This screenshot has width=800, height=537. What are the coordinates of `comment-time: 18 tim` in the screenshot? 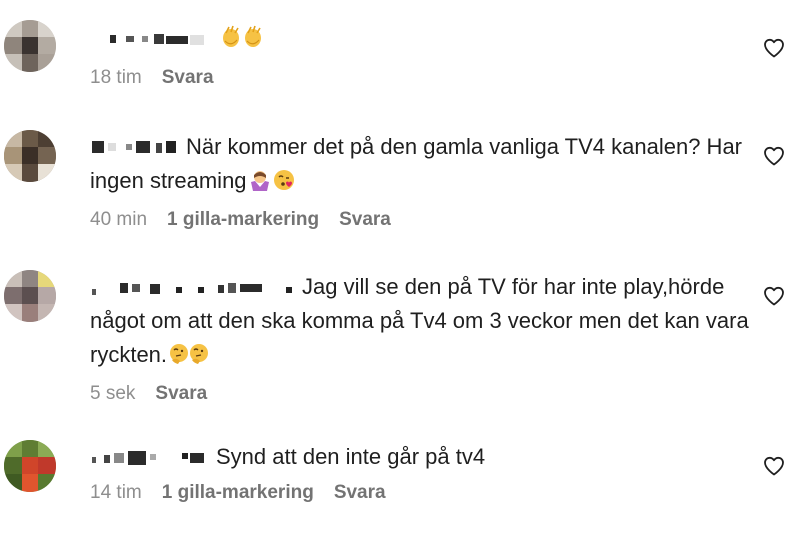 It's located at (116, 78).